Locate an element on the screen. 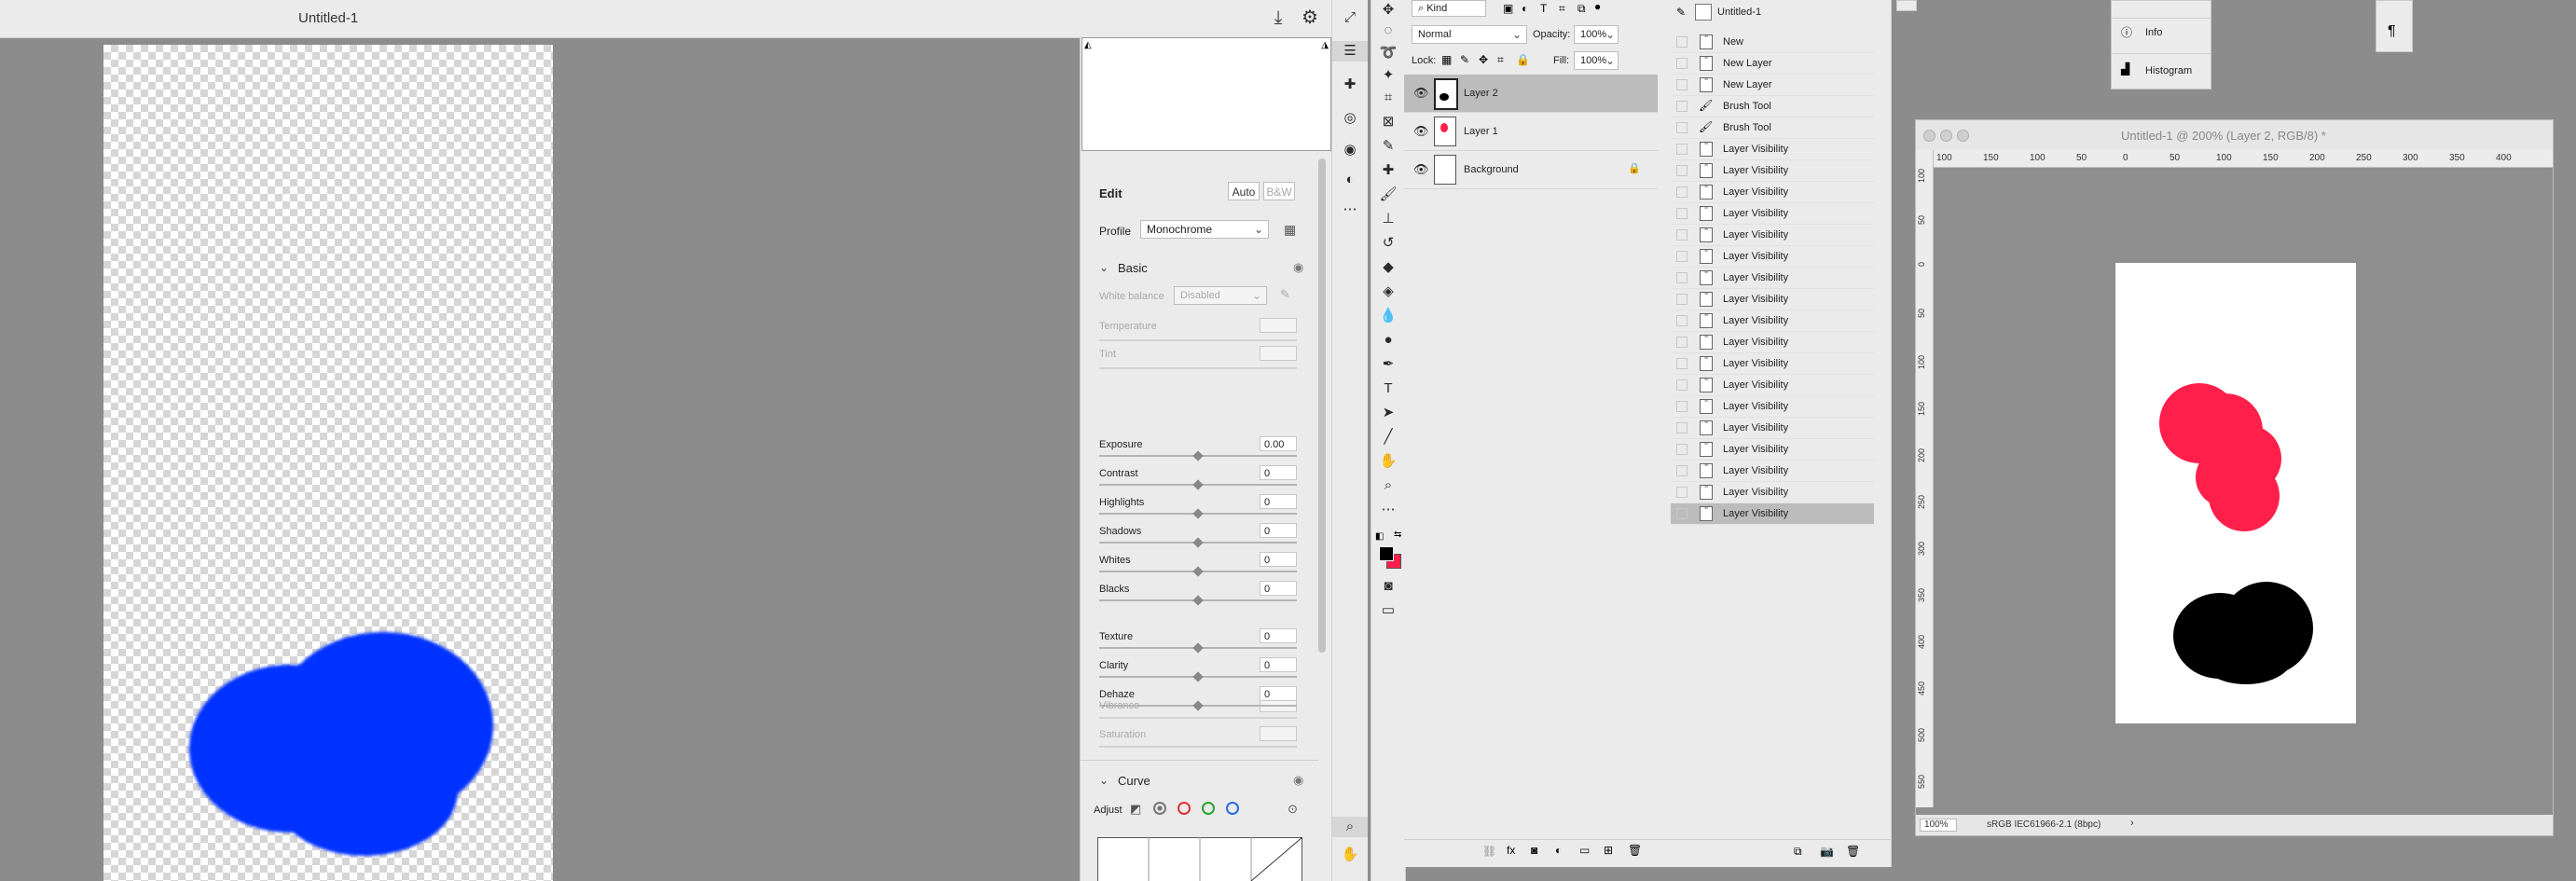  info-icon: ⓘ is located at coordinates (2126, 32).